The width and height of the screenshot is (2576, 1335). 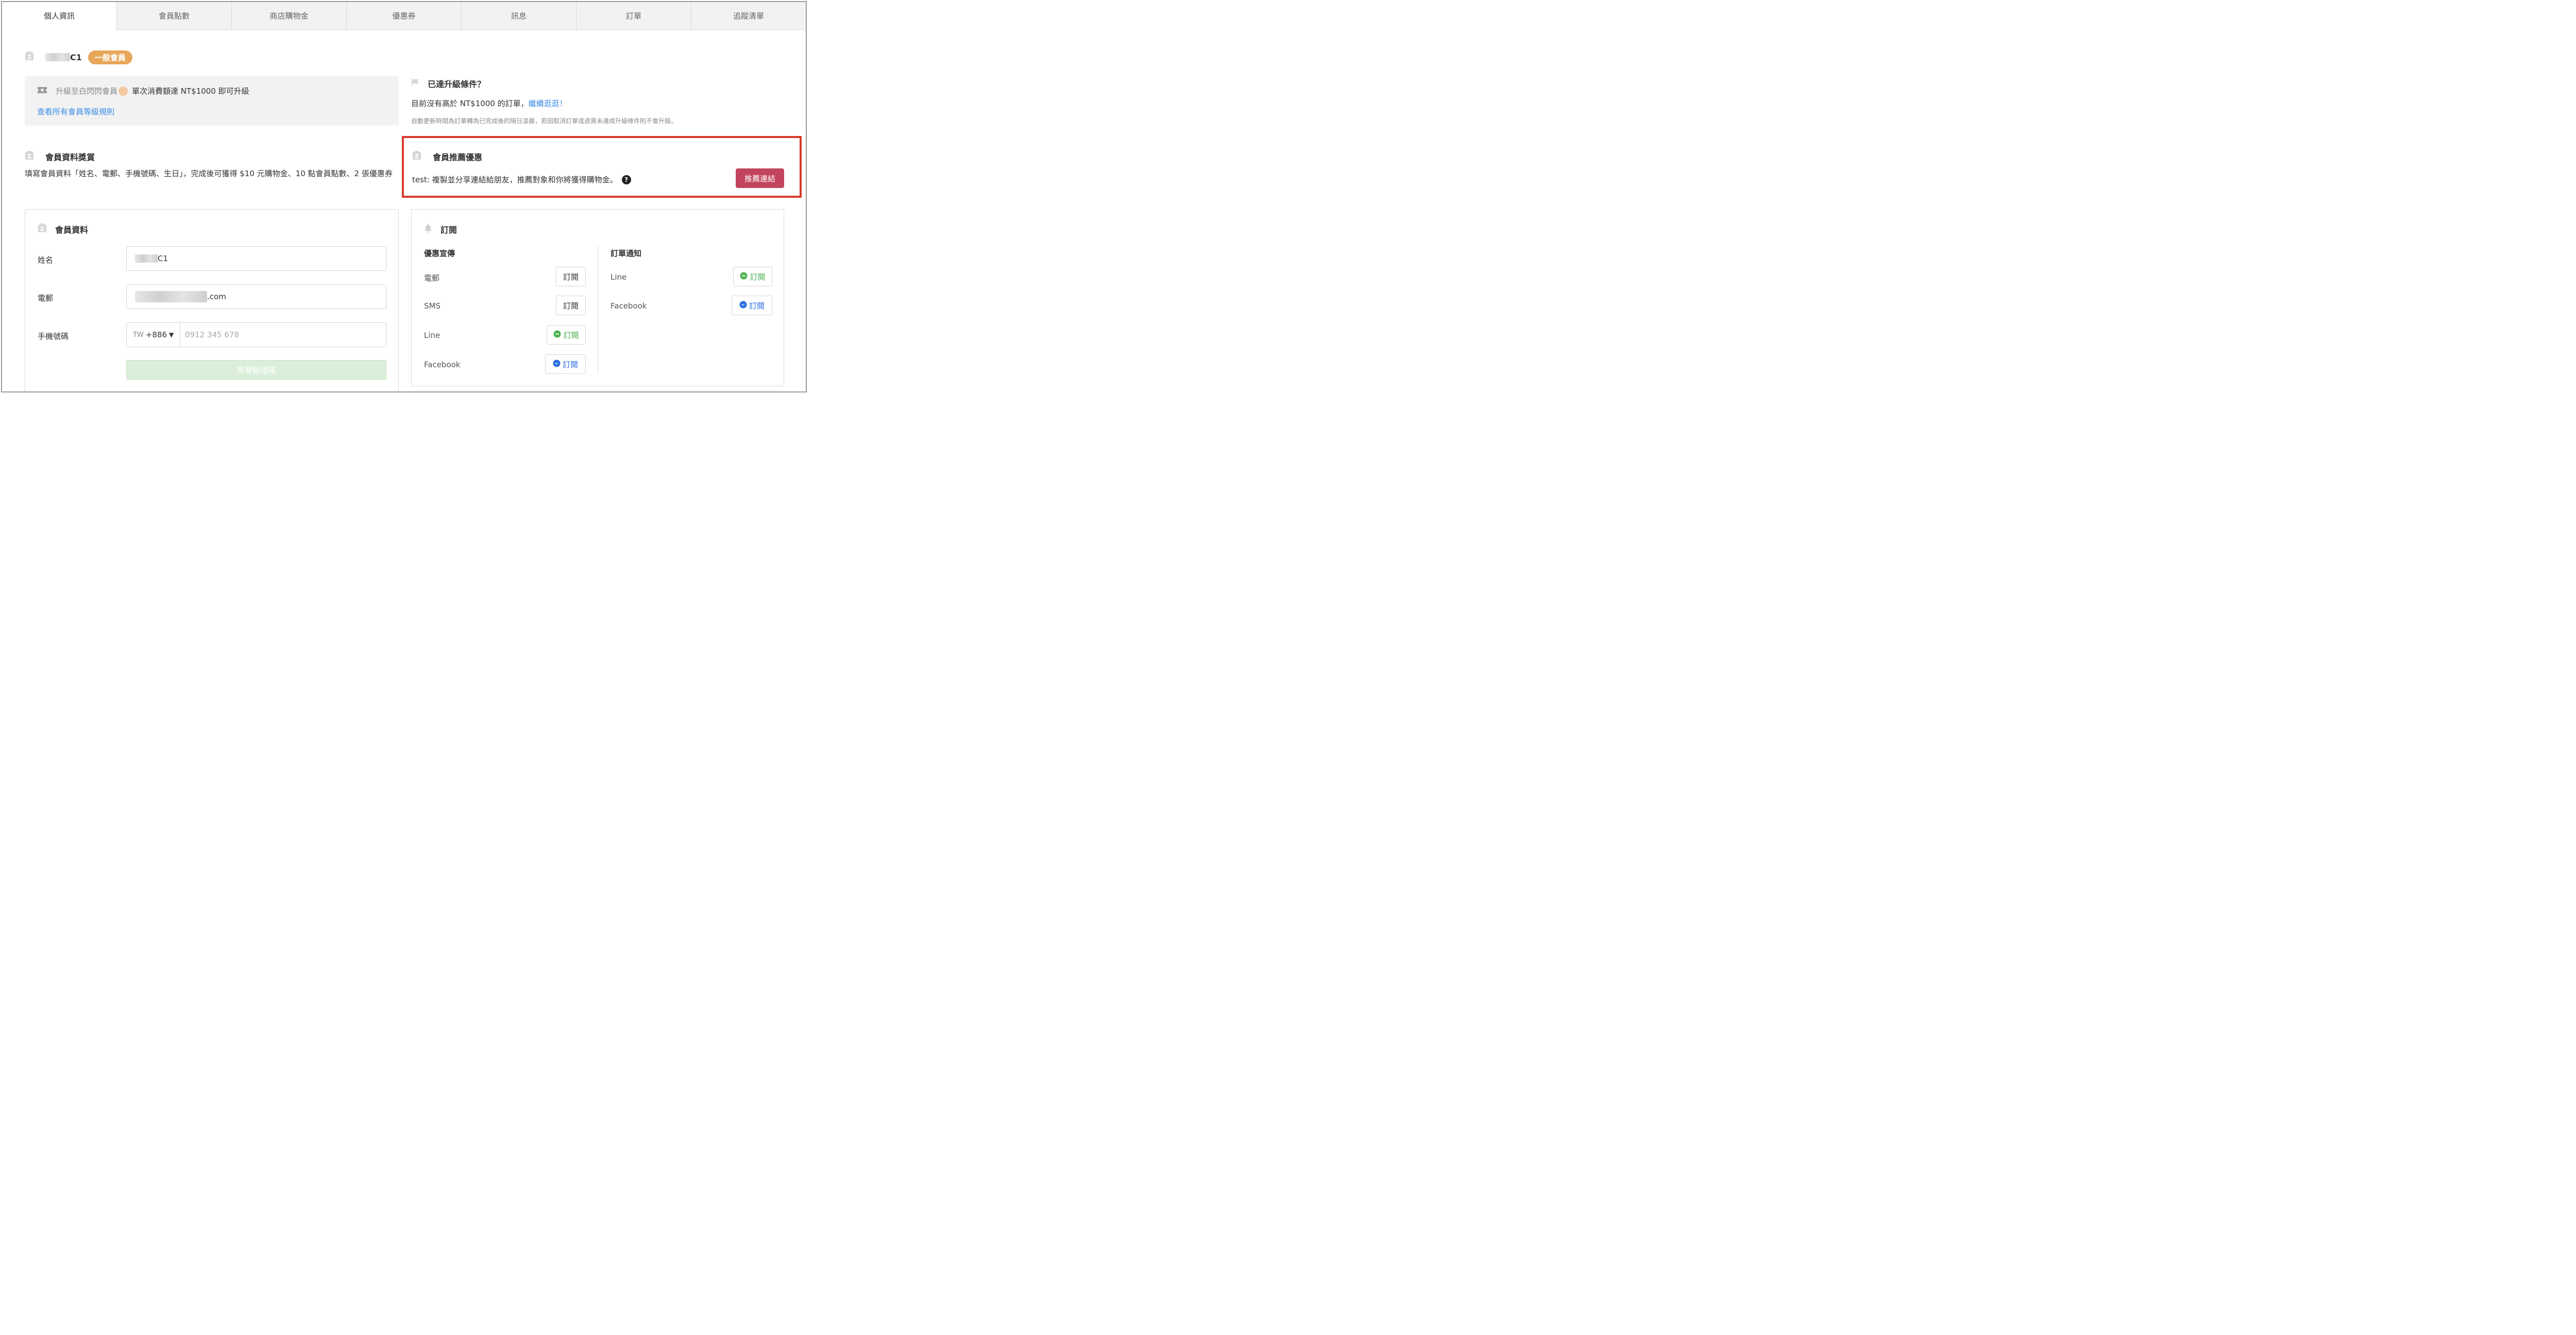 I want to click on referral-text: test: 複製並分享連結給朋友，推薦對象和你將獲得購物金。, so click(x=515, y=179).